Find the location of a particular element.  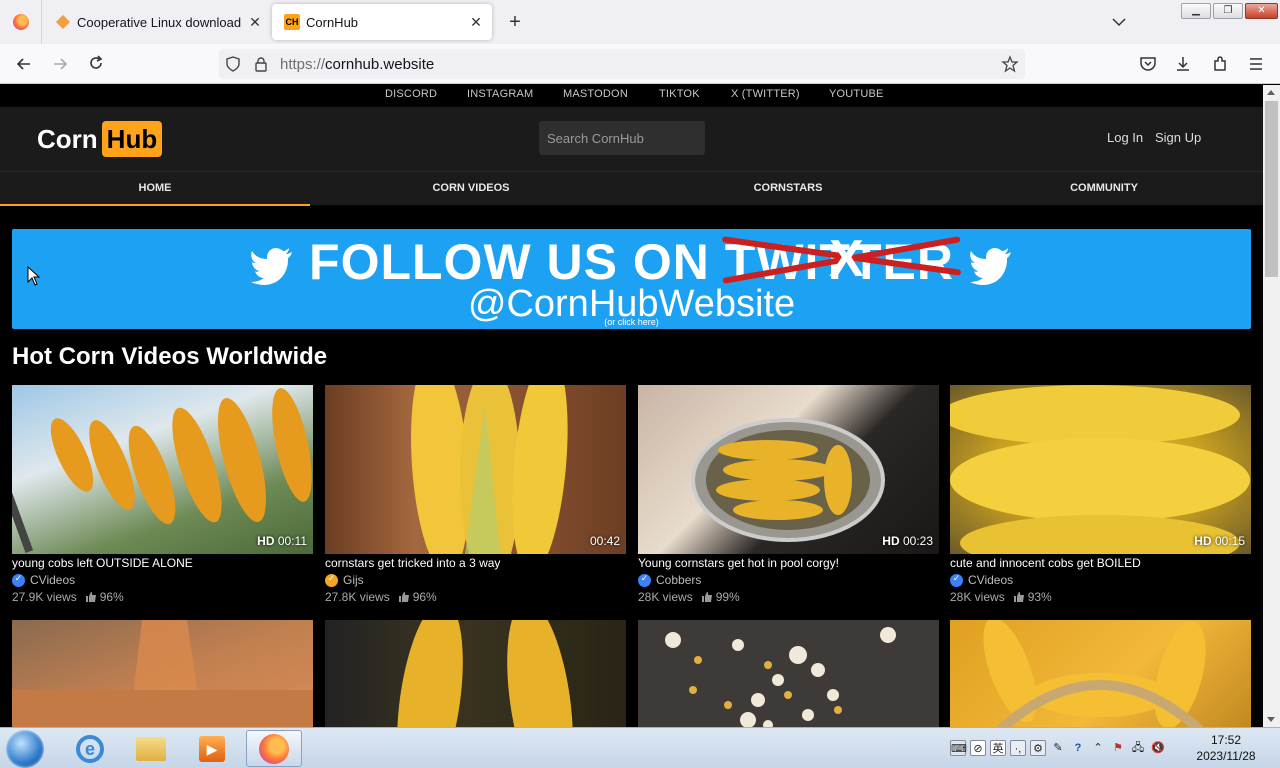

navigation-toolbar: https://cornhub.website is located at coordinates (640, 64).